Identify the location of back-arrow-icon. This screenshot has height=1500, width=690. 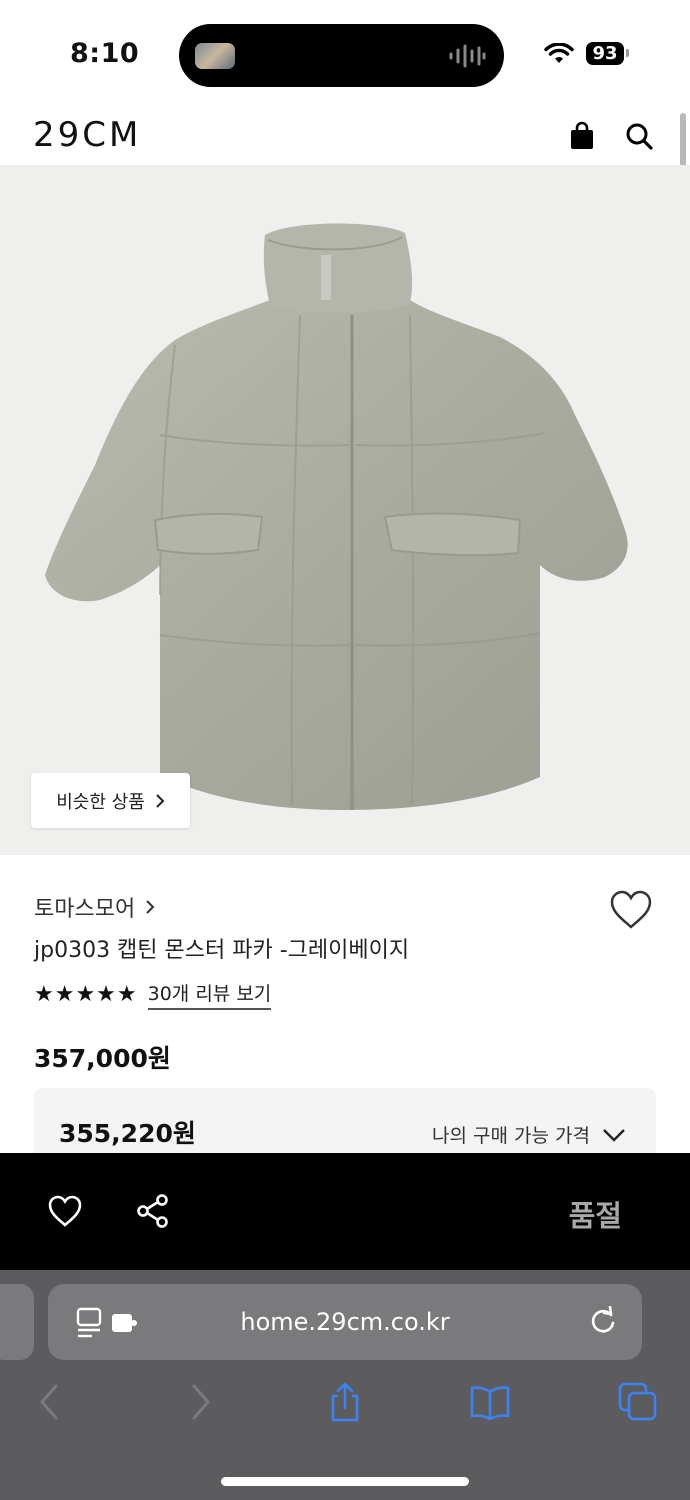
(50, 1402).